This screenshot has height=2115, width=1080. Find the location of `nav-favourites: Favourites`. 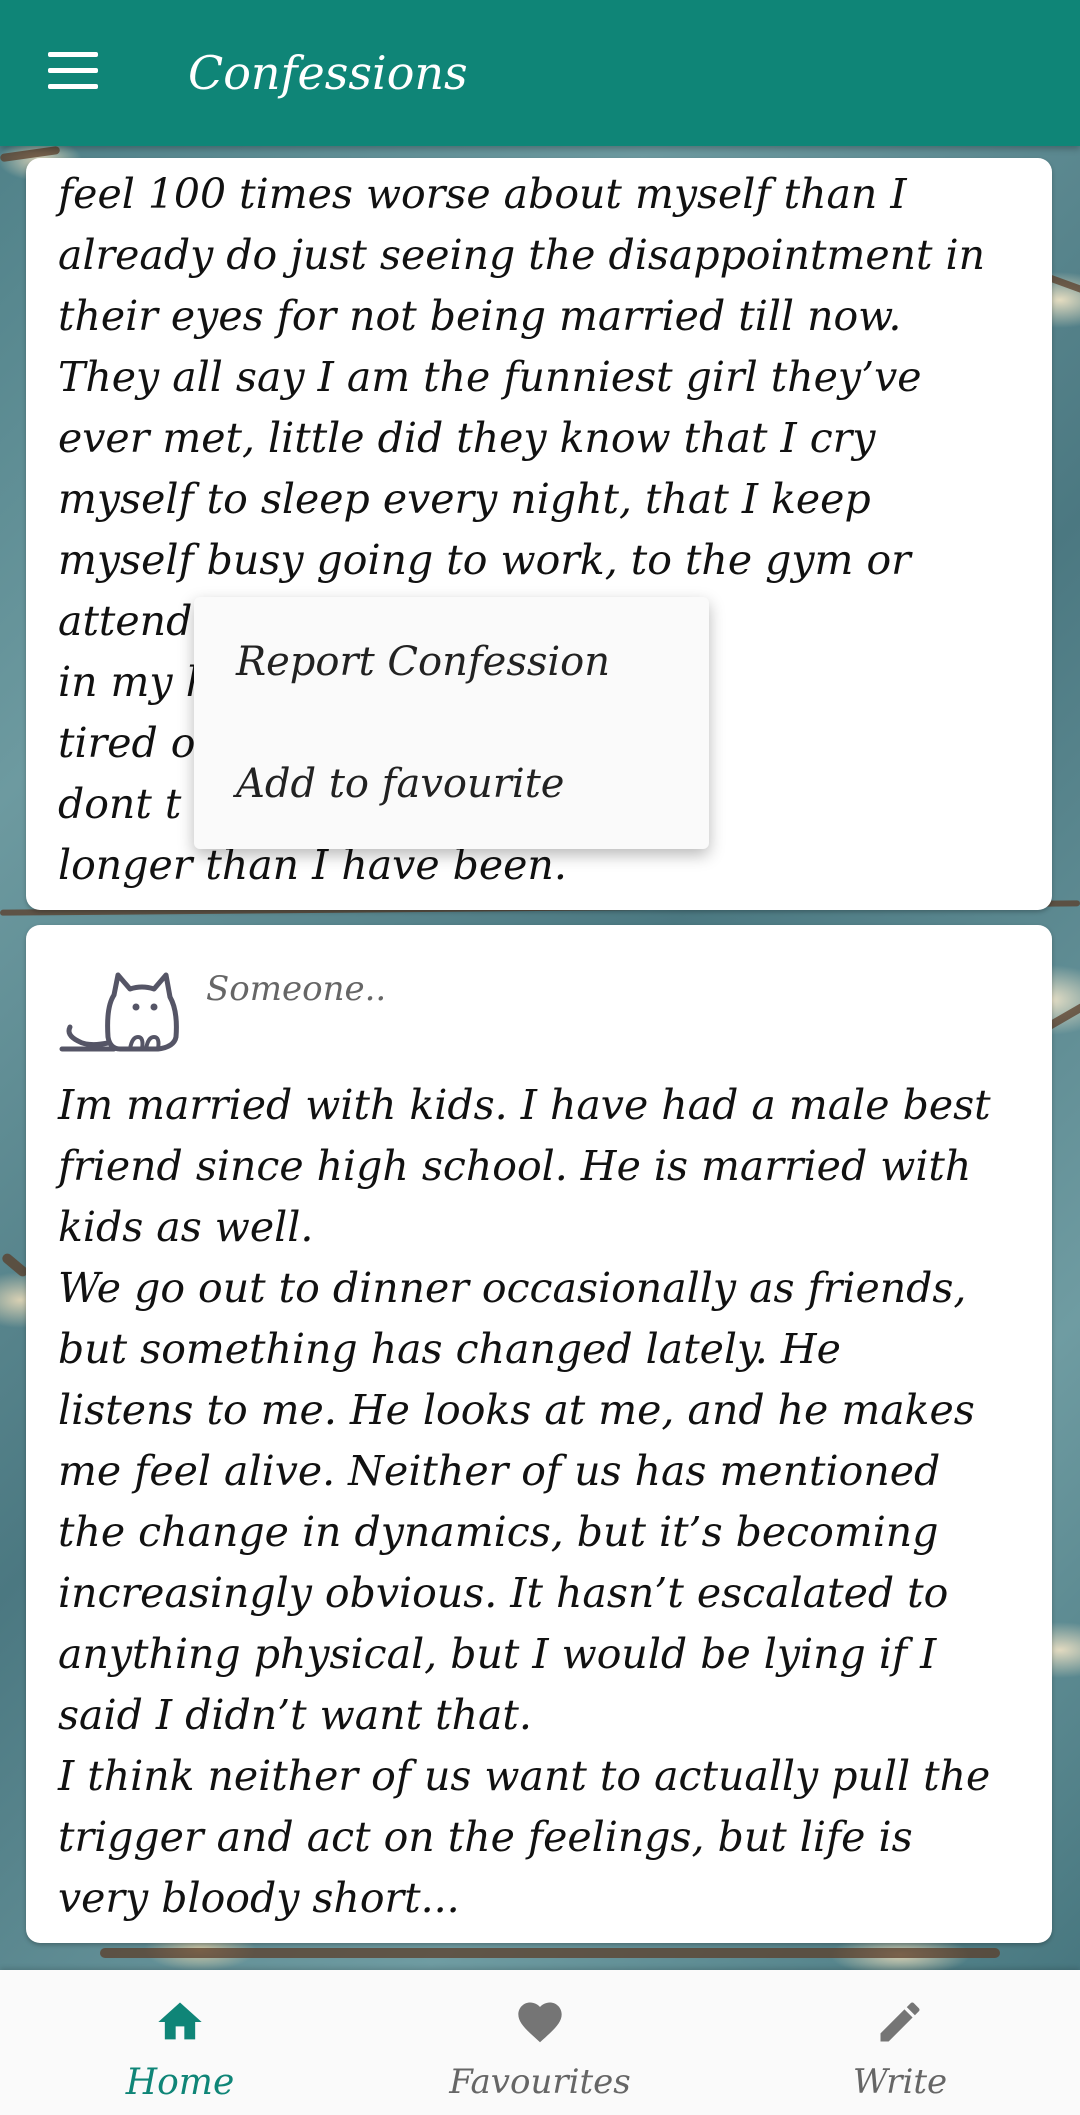

nav-favourites: Favourites is located at coordinates (540, 2042).